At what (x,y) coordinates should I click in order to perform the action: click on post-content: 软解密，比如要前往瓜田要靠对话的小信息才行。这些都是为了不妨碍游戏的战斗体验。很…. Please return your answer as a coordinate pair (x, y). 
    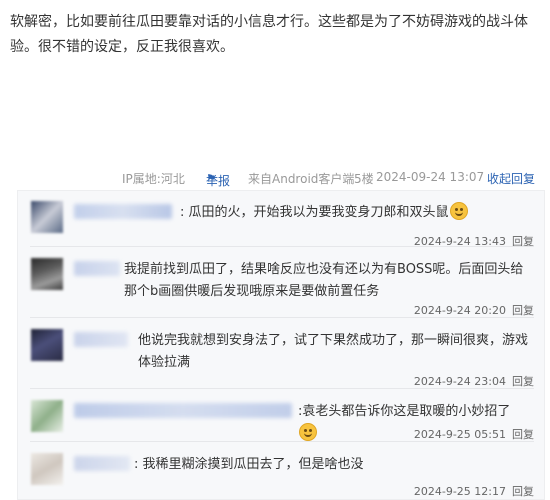
    Looking at the image, I should click on (269, 34).